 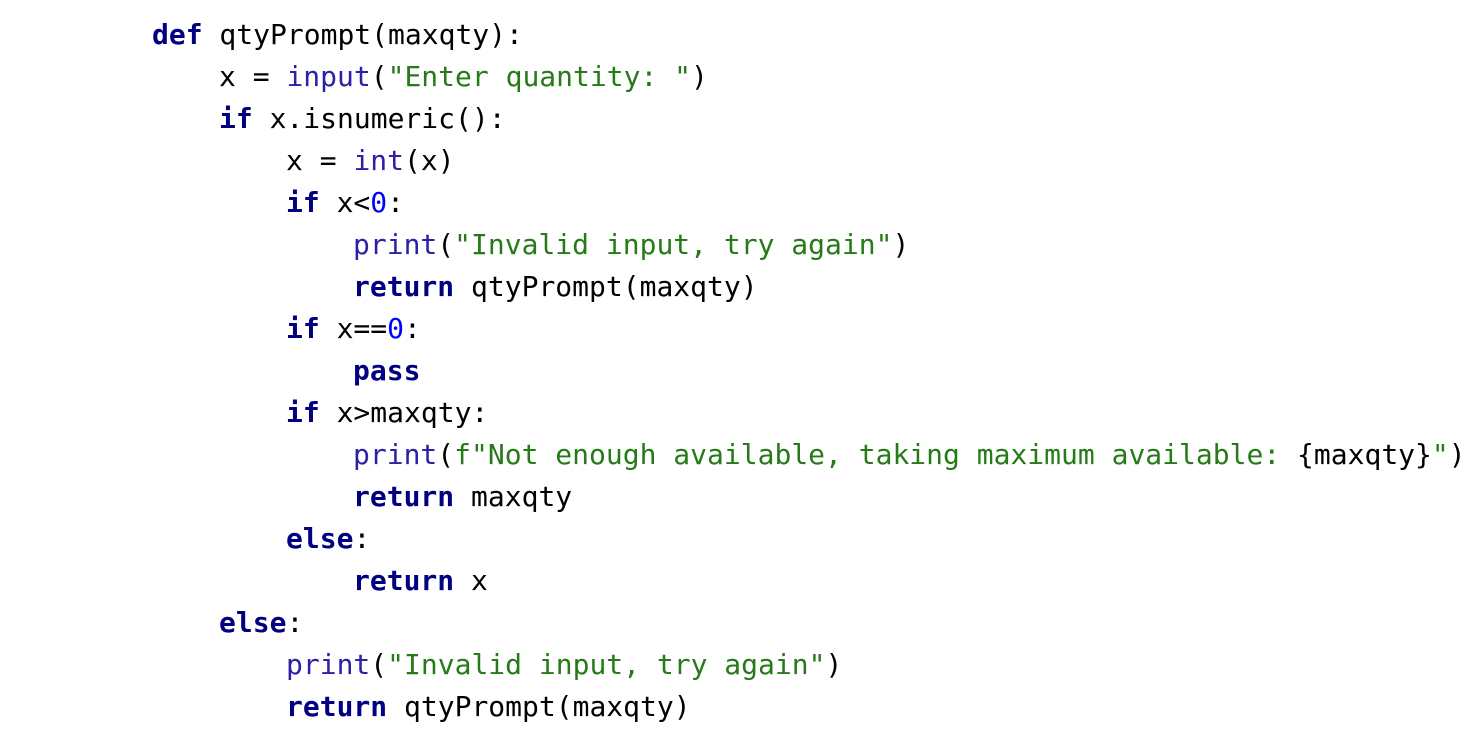 What do you see at coordinates (379, 118) in the screenshot?
I see `code-token: x.isnumeric():` at bounding box center [379, 118].